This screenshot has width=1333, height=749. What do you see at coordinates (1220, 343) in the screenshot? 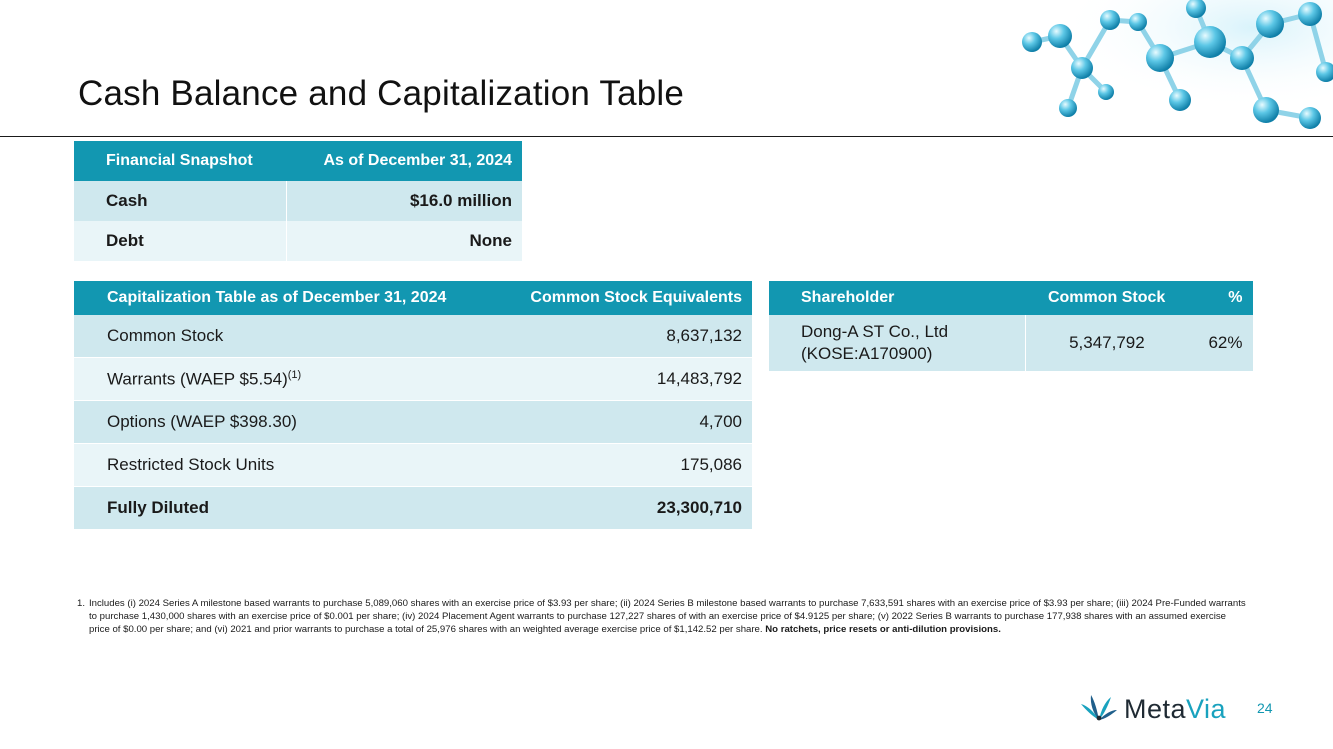
I see `shareholder-percent: 62%` at bounding box center [1220, 343].